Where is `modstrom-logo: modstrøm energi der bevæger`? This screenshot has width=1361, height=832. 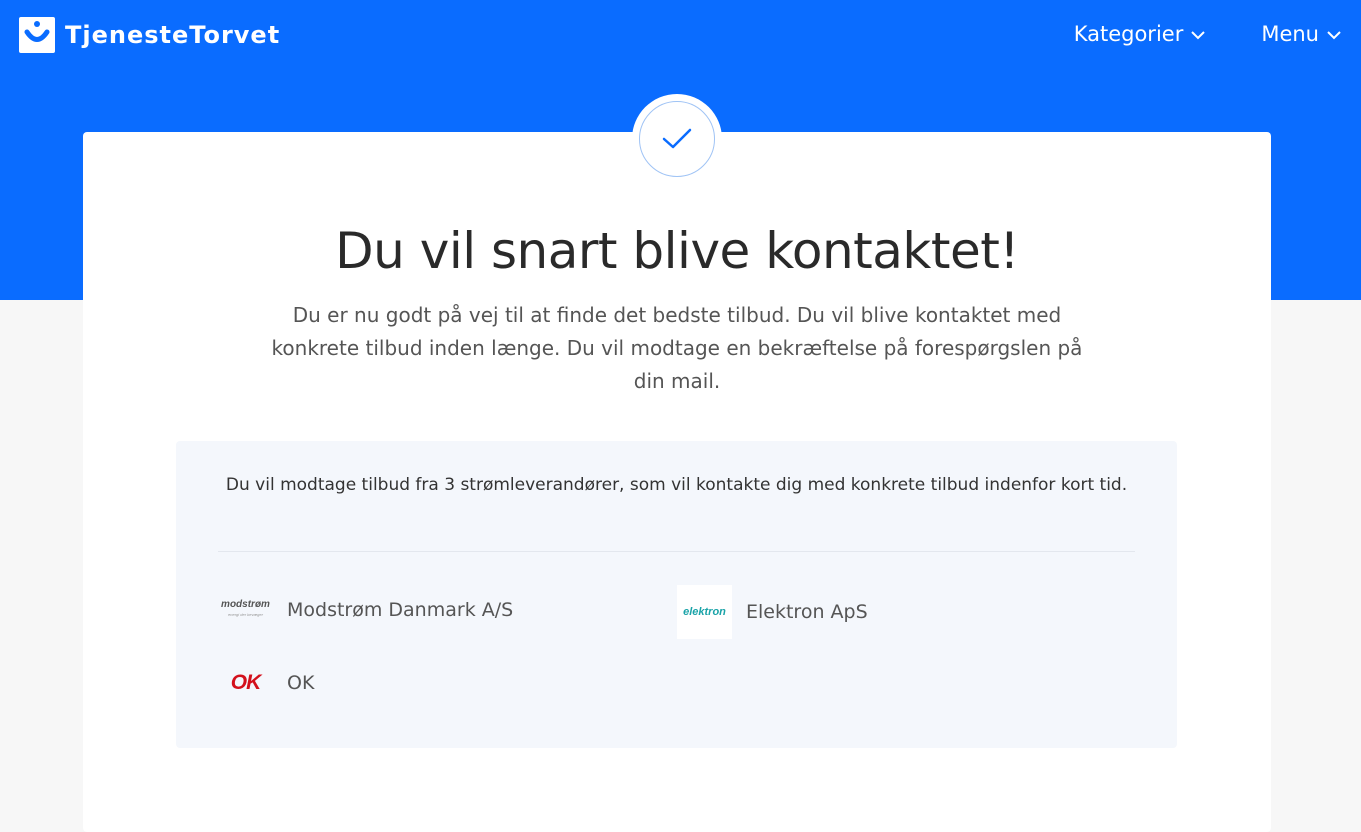 modstrom-logo: modstrøm energi der bevæger is located at coordinates (245, 610).